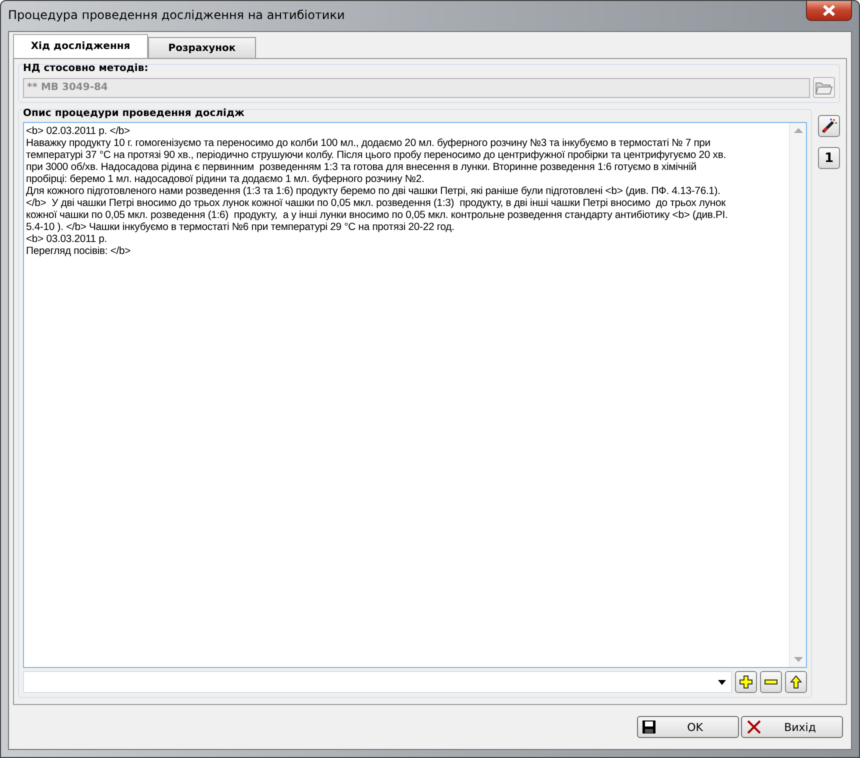  What do you see at coordinates (134, 113) in the screenshot?
I see `group-label: Опис процедури проведення дослідж` at bounding box center [134, 113].